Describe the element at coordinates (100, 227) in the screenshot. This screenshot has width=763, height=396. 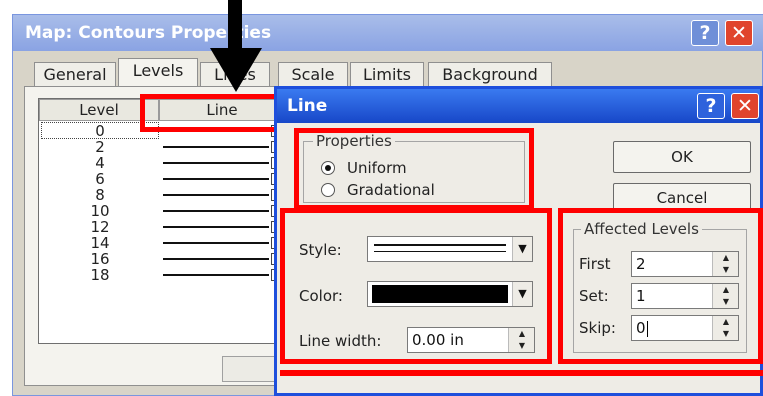
I see `level-value: 12` at that location.